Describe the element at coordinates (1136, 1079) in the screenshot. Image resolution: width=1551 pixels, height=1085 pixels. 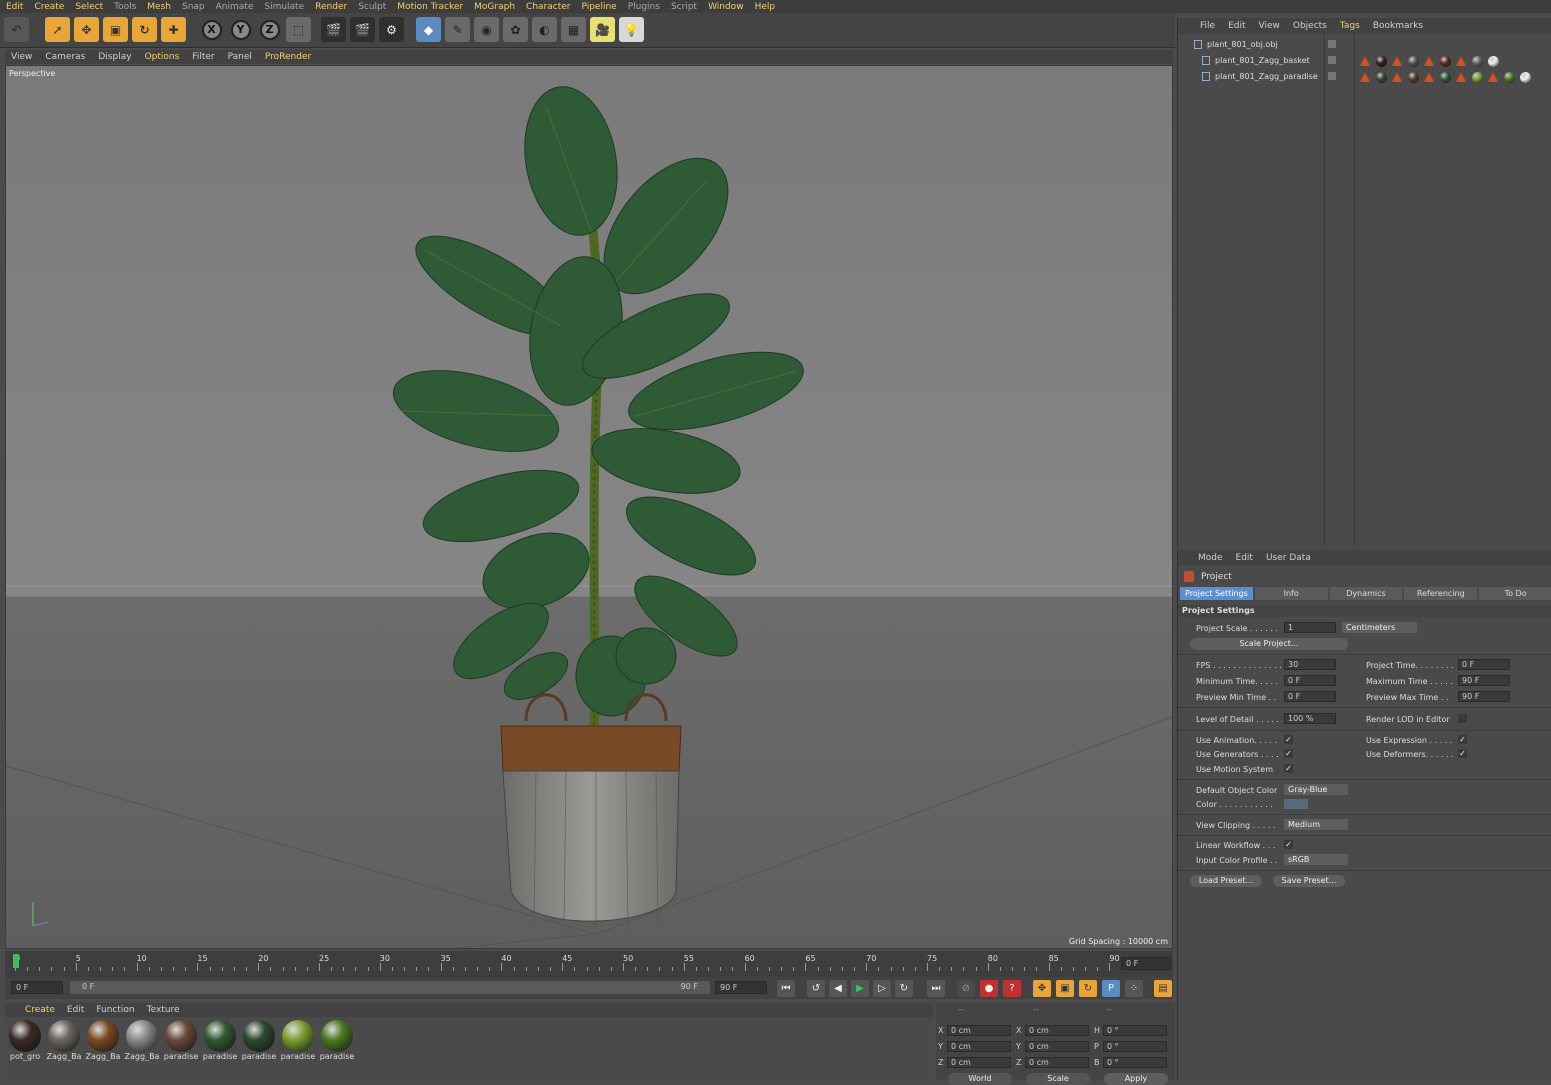
I see `apply-button: Apply` at that location.